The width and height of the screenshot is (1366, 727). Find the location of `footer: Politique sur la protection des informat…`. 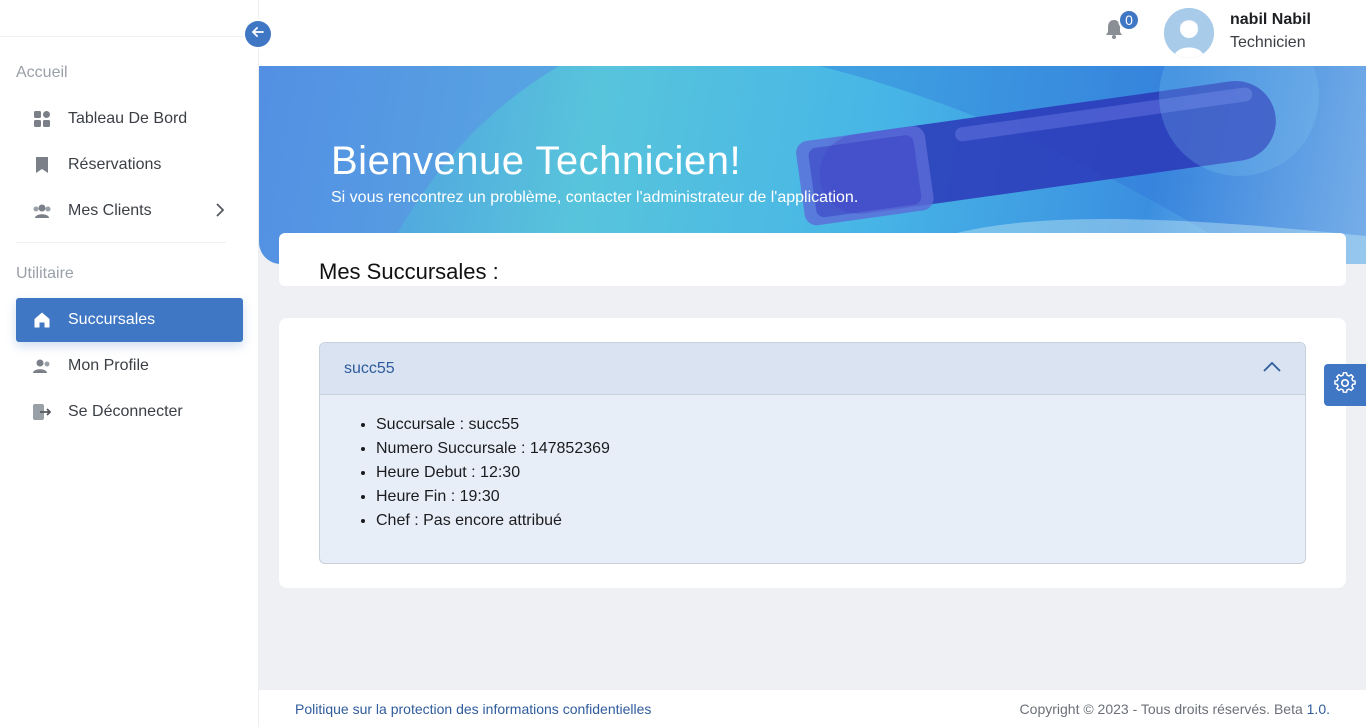

footer: Politique sur la protection des informat… is located at coordinates (812, 708).